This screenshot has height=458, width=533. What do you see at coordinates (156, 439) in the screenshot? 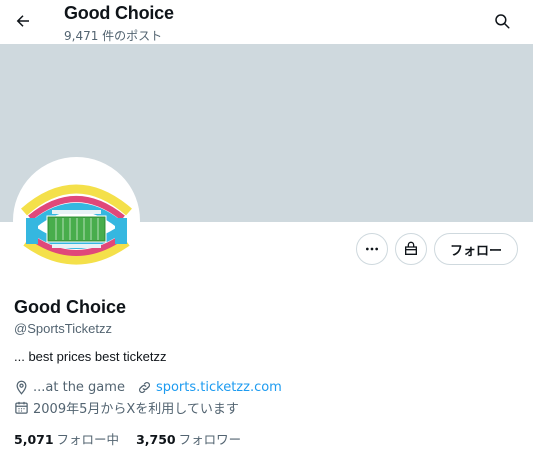
I see `followers-count: 3,750` at bounding box center [156, 439].